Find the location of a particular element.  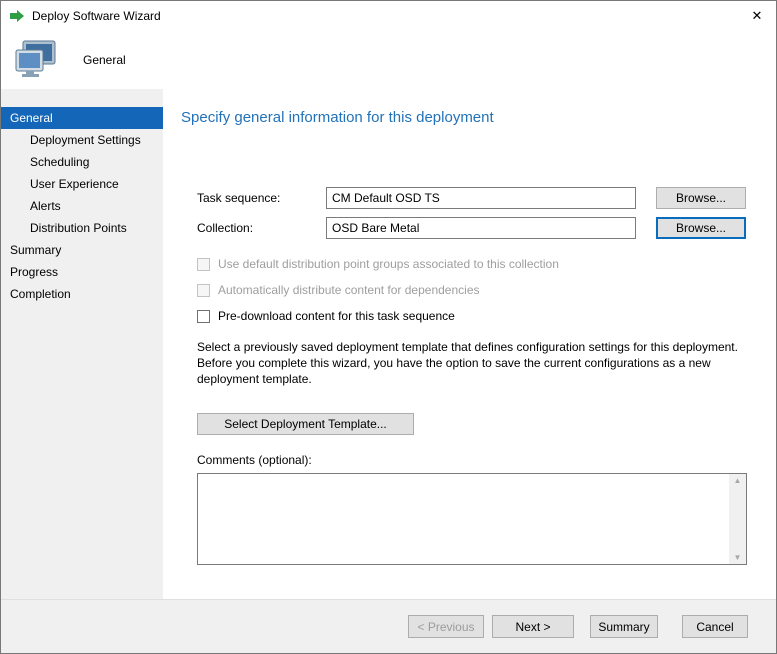

next-button: Next > is located at coordinates (533, 626).